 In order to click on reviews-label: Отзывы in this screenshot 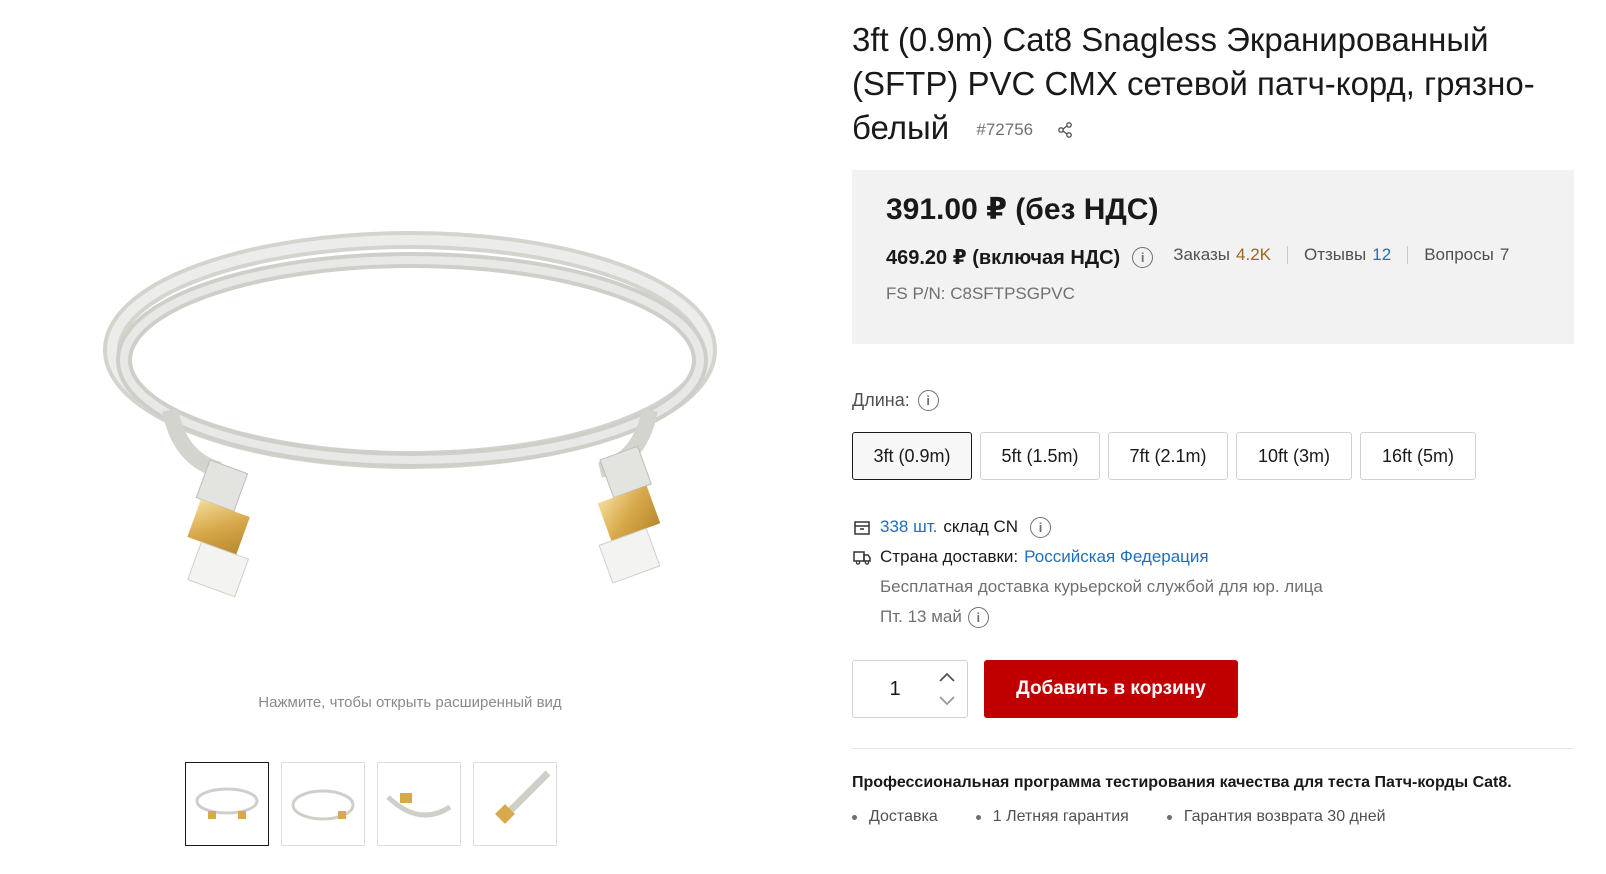, I will do `click(1335, 255)`.